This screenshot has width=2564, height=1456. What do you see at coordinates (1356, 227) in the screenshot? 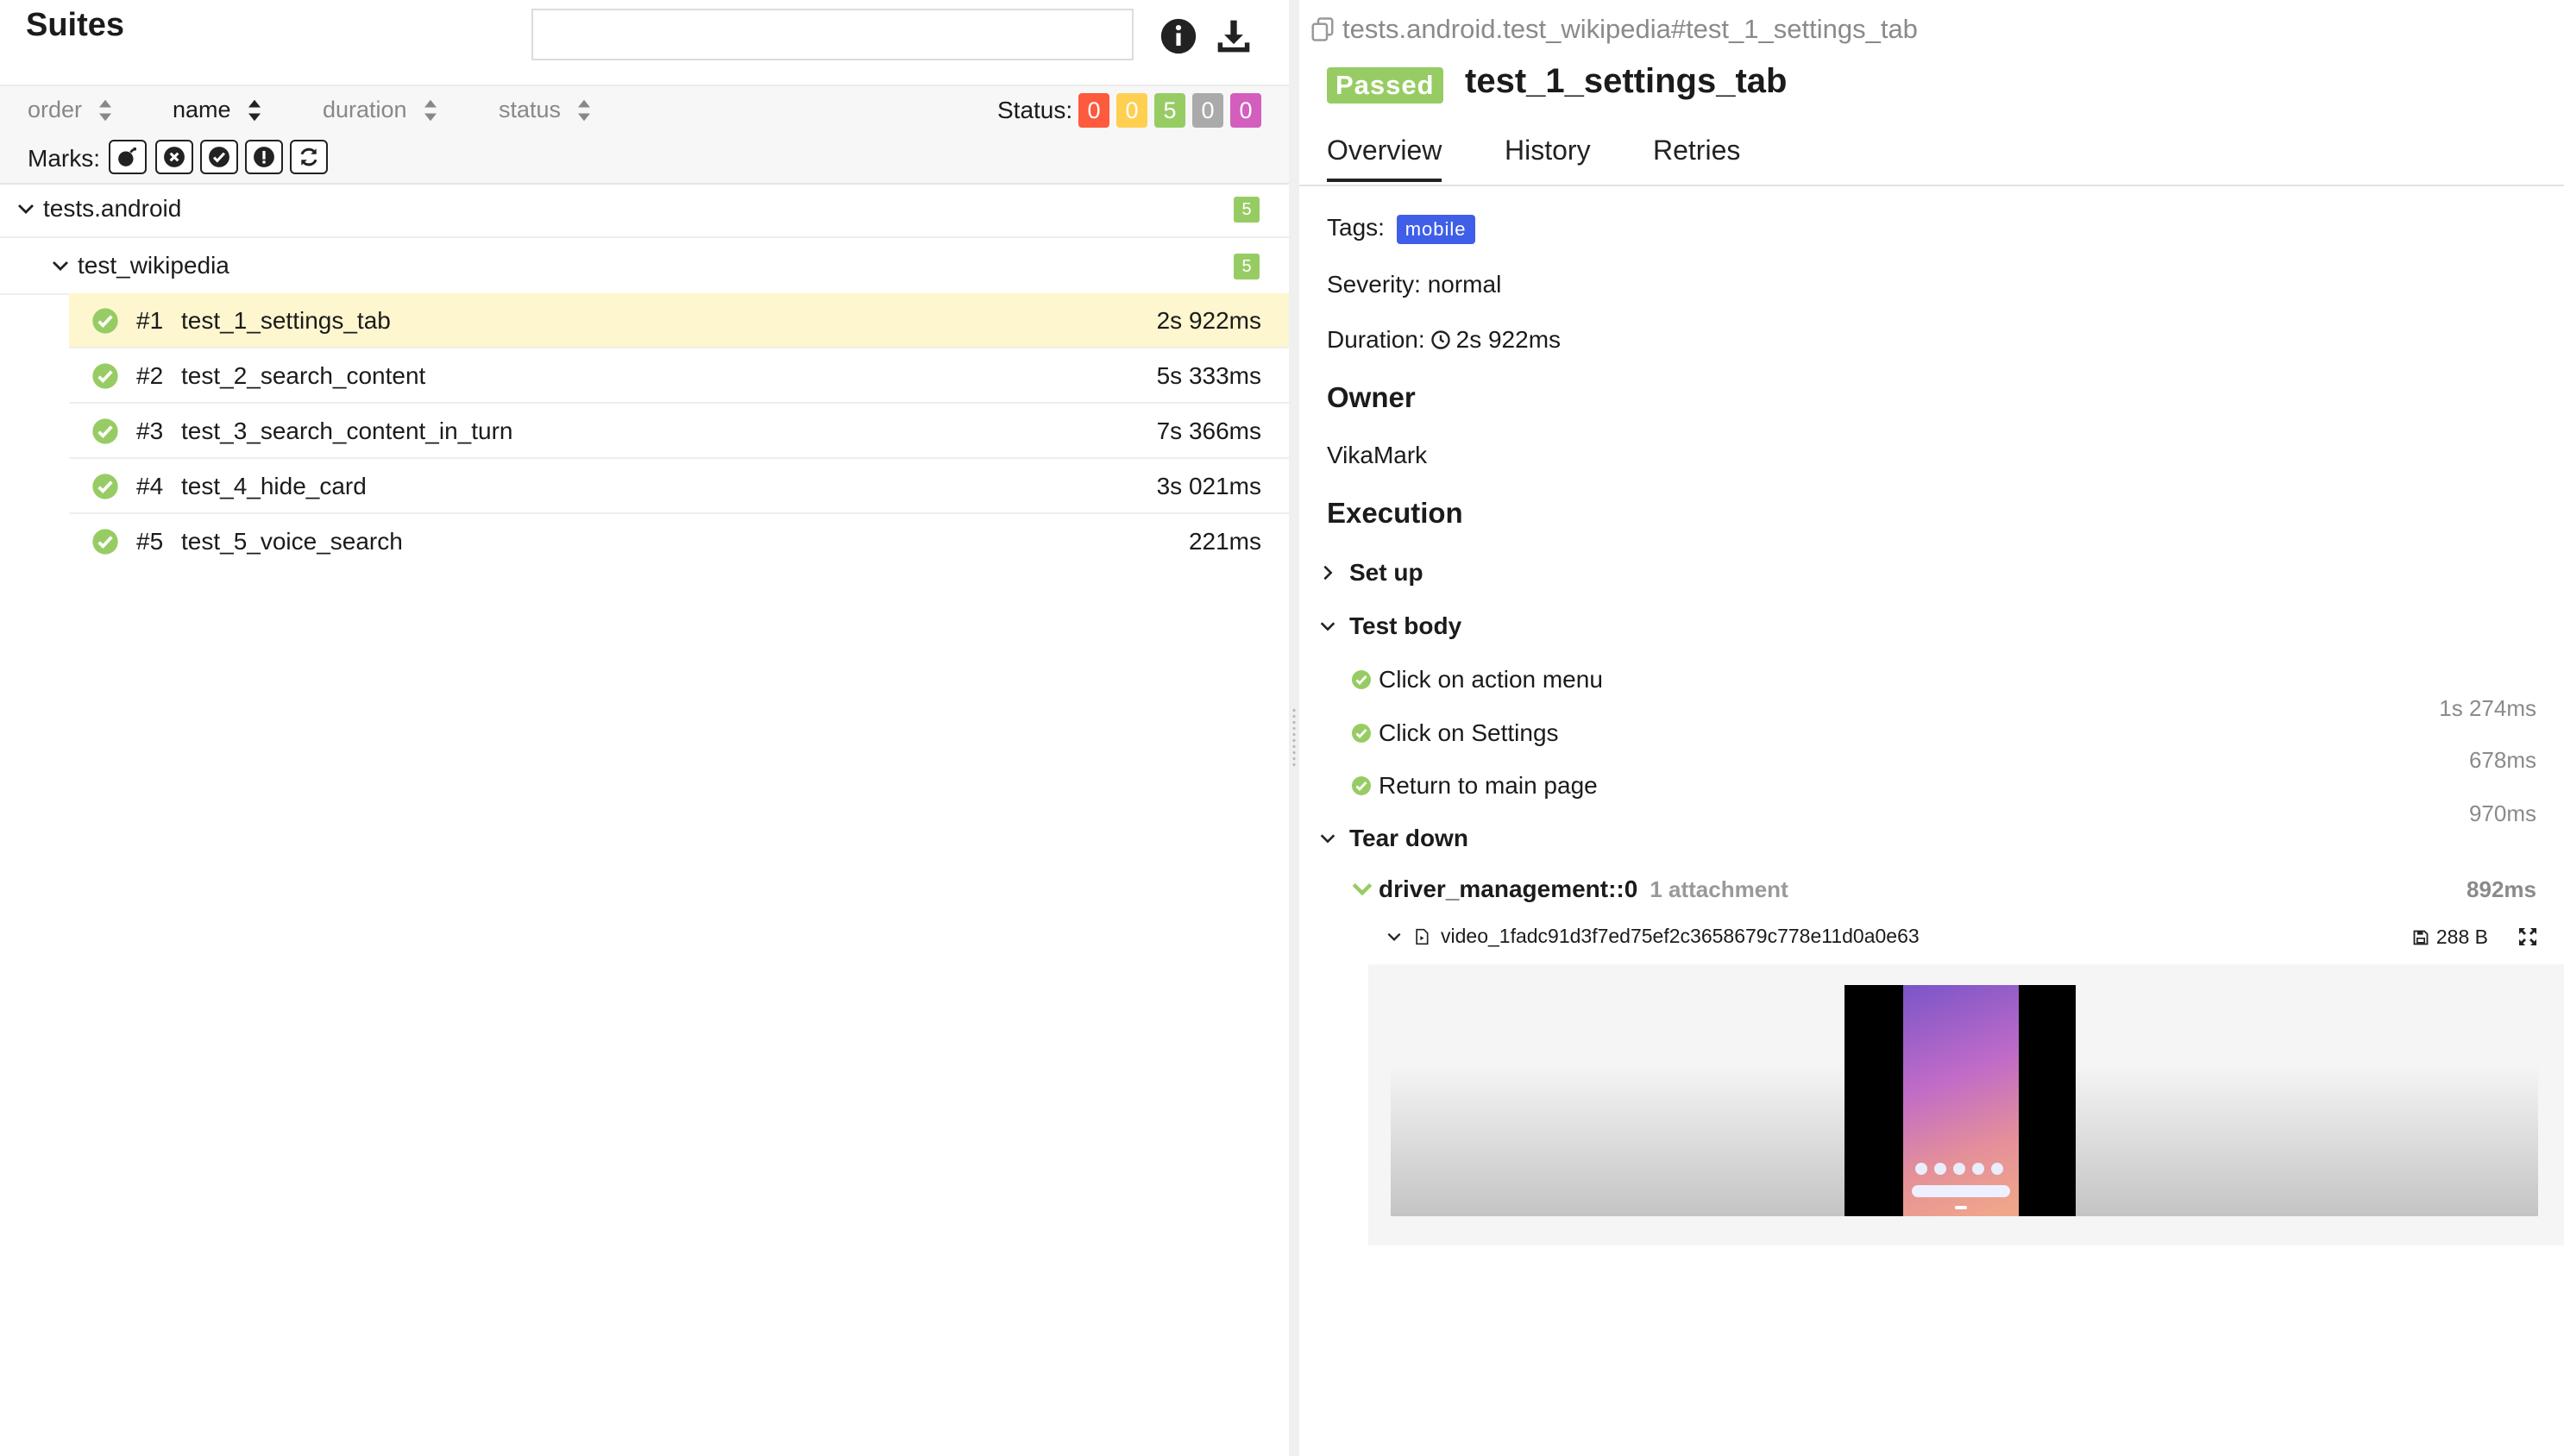
I see `tags-label: Tags:` at bounding box center [1356, 227].